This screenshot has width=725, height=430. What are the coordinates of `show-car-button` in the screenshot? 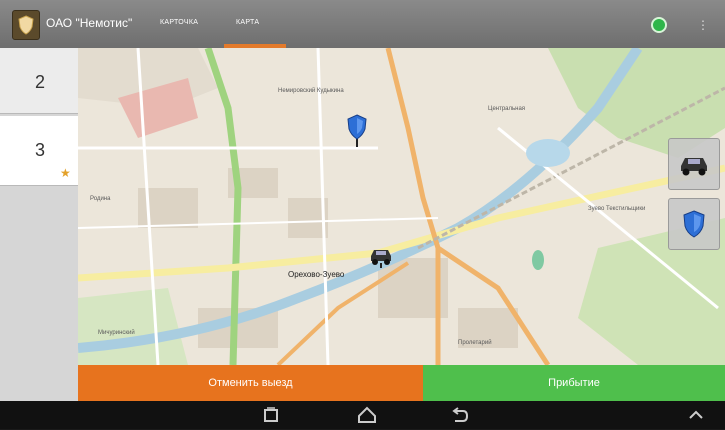 It's located at (694, 164).